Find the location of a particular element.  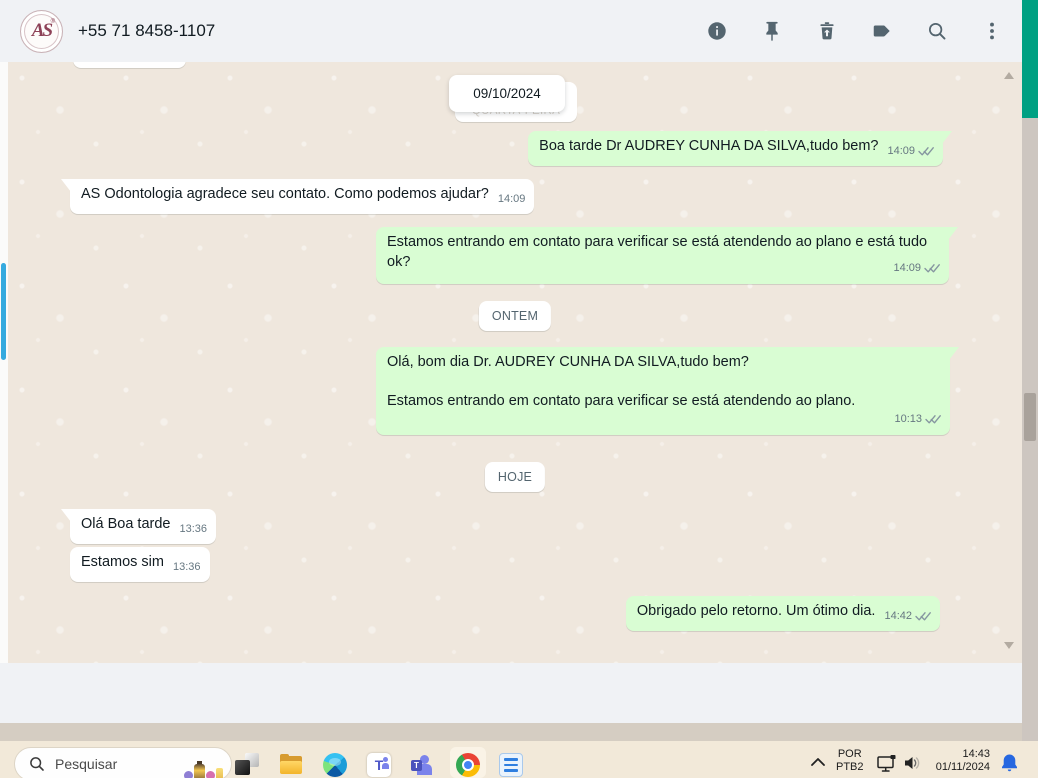

message-time: 10:13 is located at coordinates (908, 418).